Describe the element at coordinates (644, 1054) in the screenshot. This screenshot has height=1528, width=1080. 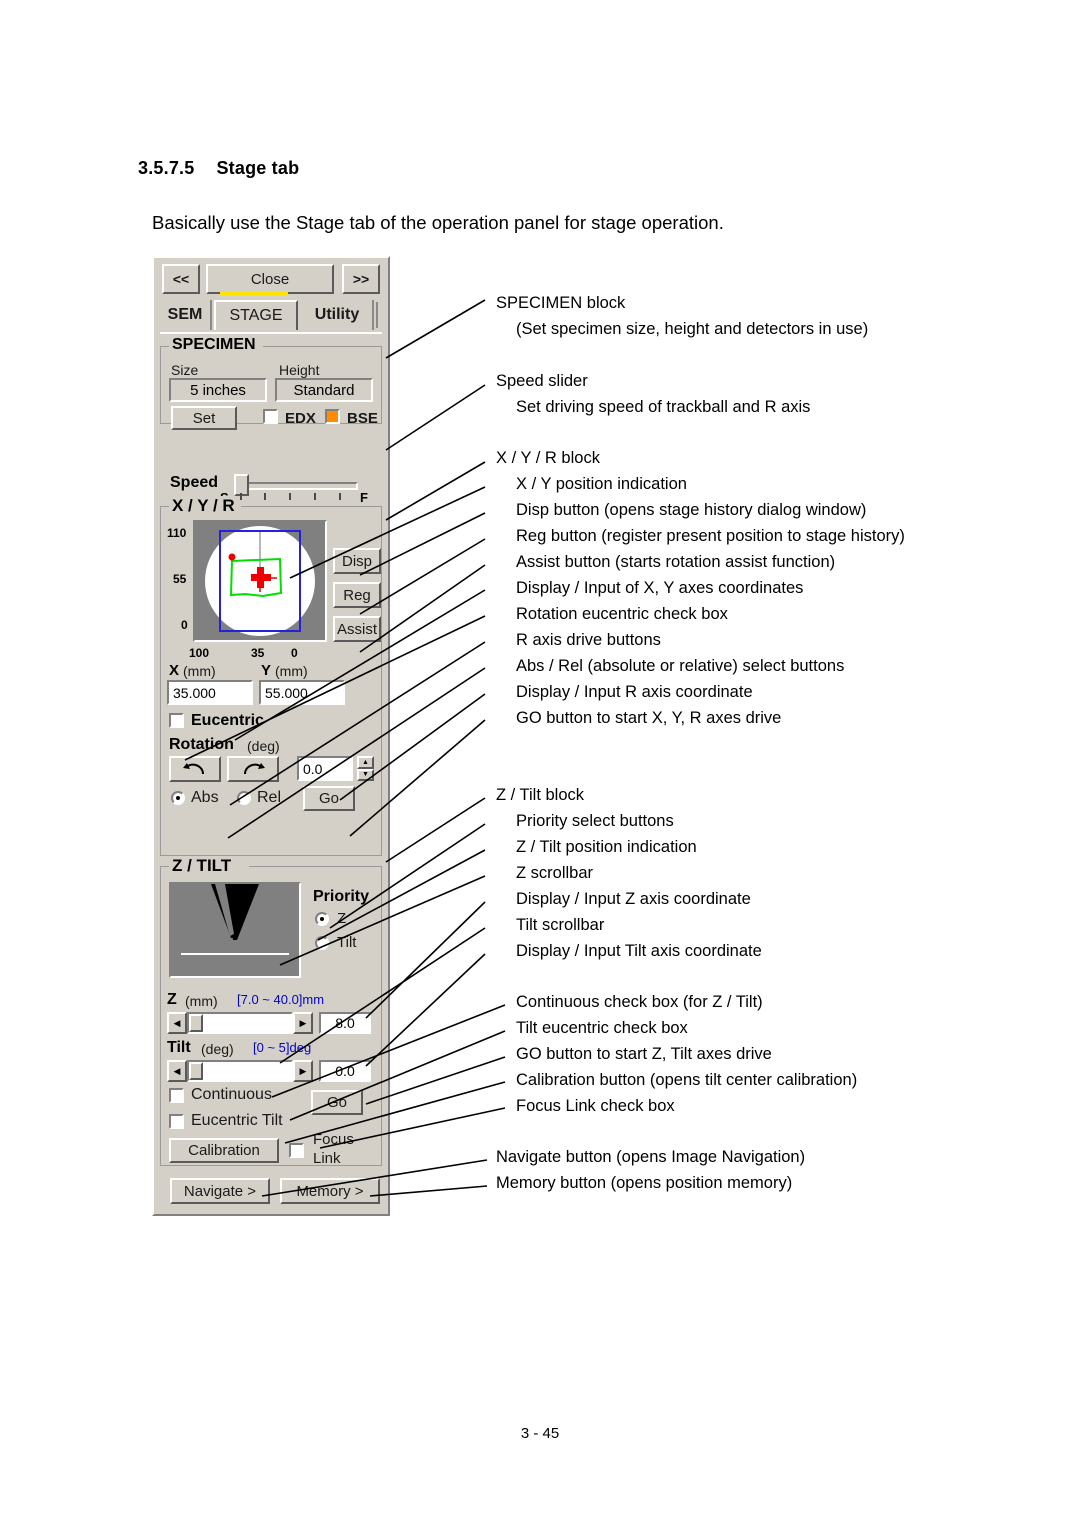
I see `callout-ztilt-go: GO button to start Z, Tilt axes drive` at that location.